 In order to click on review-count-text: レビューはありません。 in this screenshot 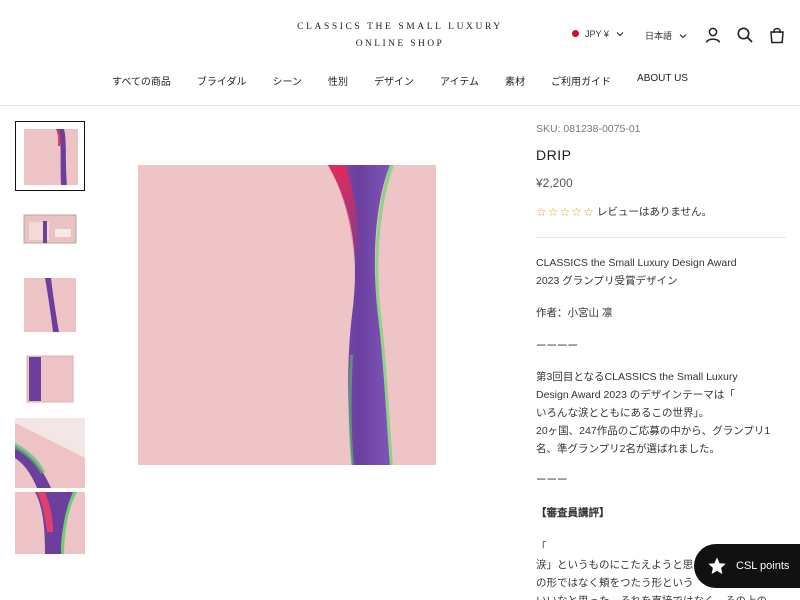, I will do `click(654, 212)`.